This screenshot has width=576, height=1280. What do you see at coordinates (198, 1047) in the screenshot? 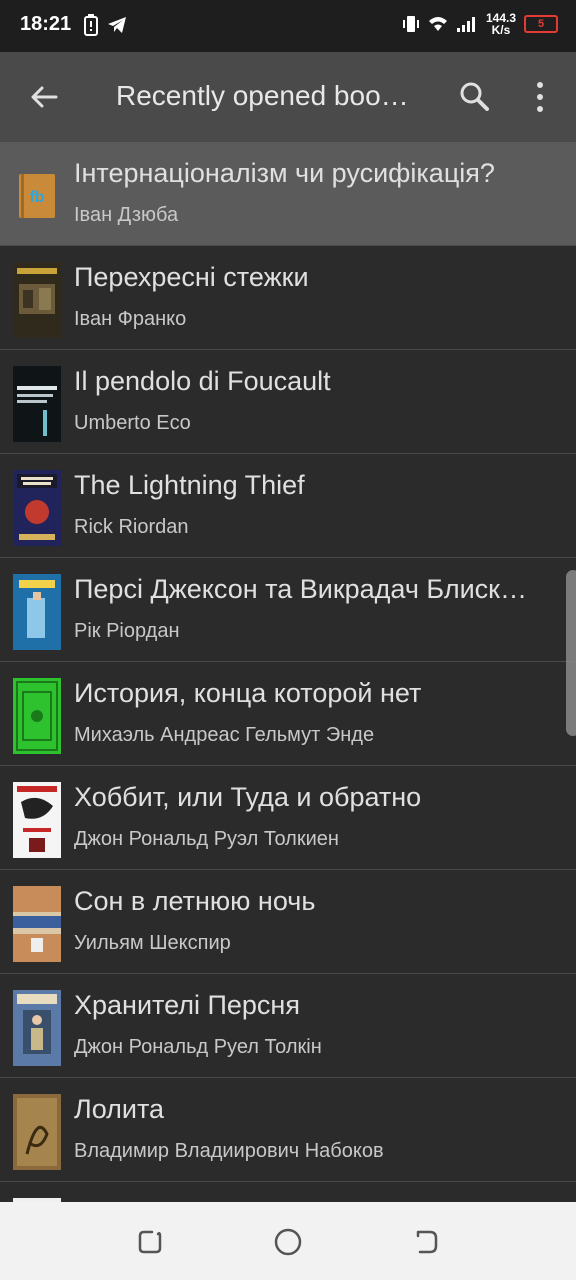
I see `book-author: Джон Рональд Руел Толкін` at bounding box center [198, 1047].